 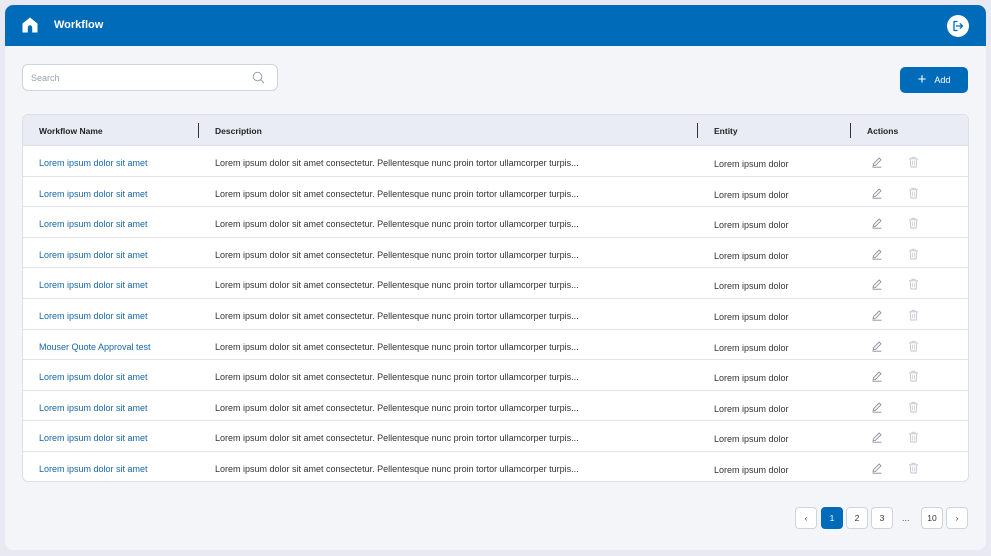 I want to click on page-button-1: 1, so click(x=832, y=518).